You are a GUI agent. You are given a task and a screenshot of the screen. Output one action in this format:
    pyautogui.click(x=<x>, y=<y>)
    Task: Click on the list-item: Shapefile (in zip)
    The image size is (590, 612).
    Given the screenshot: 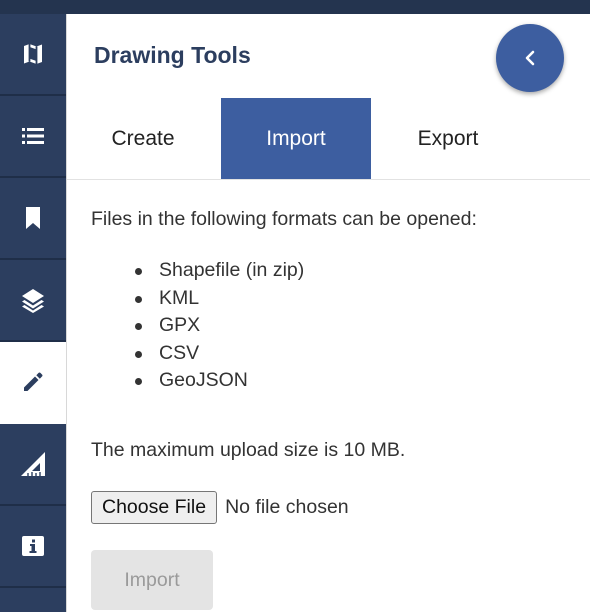 What is the action you would take?
    pyautogui.click(x=219, y=271)
    